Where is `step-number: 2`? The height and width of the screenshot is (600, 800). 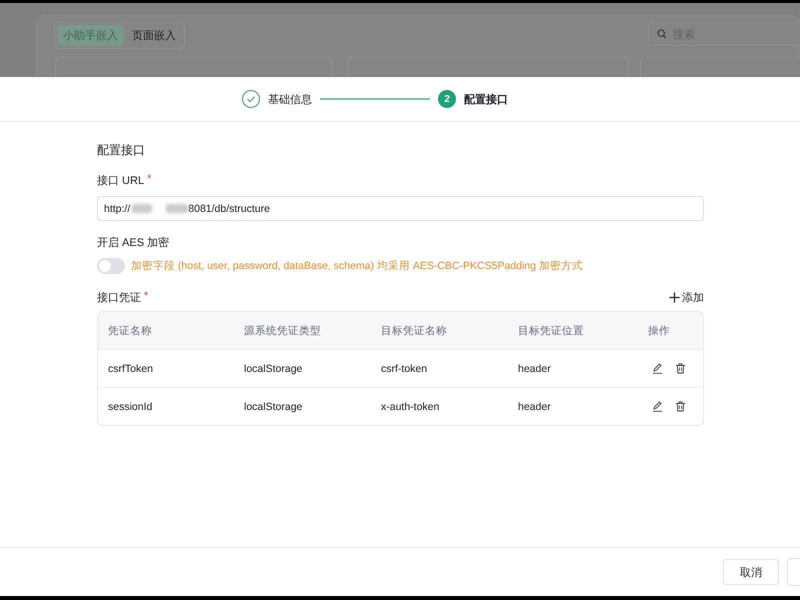 step-number: 2 is located at coordinates (447, 99).